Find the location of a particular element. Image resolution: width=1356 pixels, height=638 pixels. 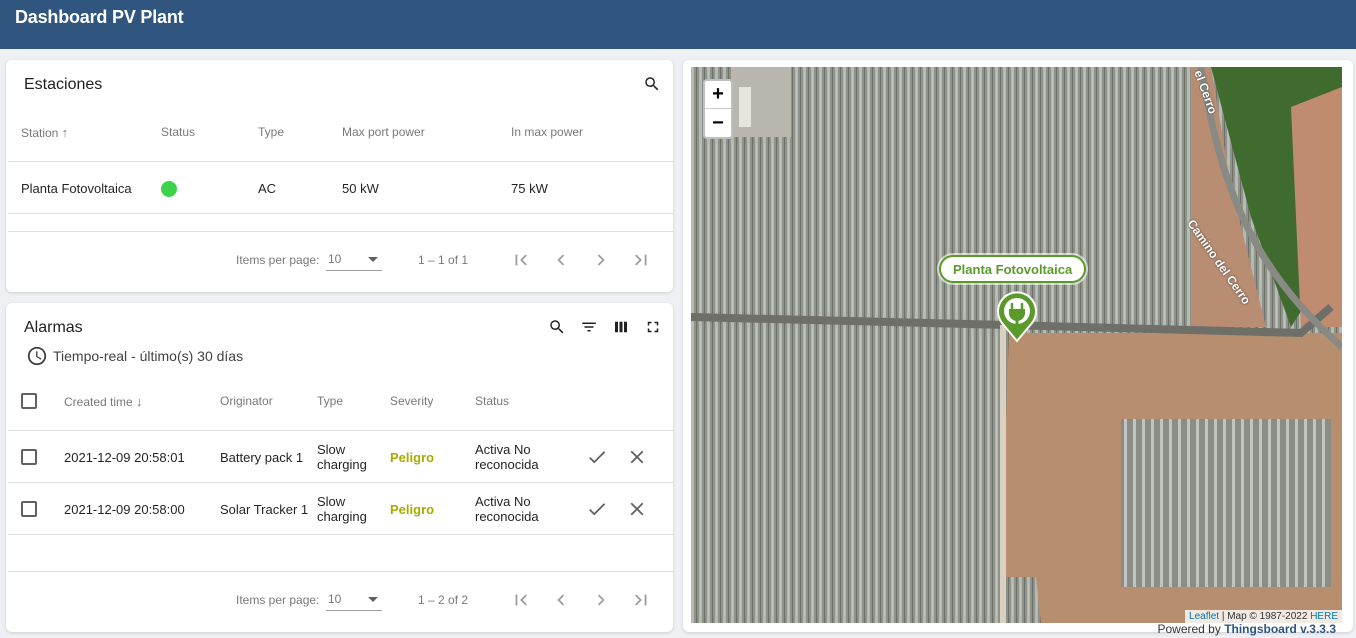

status-dot is located at coordinates (169, 189).